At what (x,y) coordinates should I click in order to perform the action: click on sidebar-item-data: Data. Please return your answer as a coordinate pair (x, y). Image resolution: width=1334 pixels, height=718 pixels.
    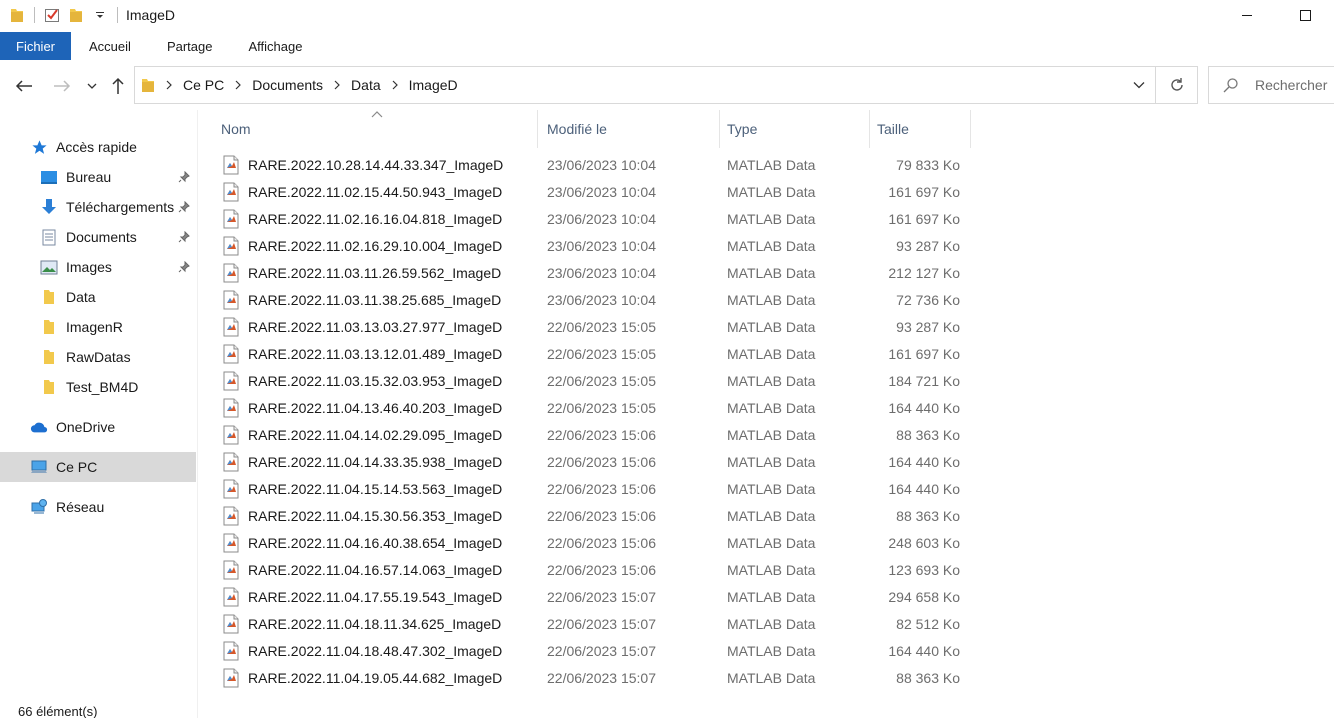
    Looking at the image, I should click on (68, 297).